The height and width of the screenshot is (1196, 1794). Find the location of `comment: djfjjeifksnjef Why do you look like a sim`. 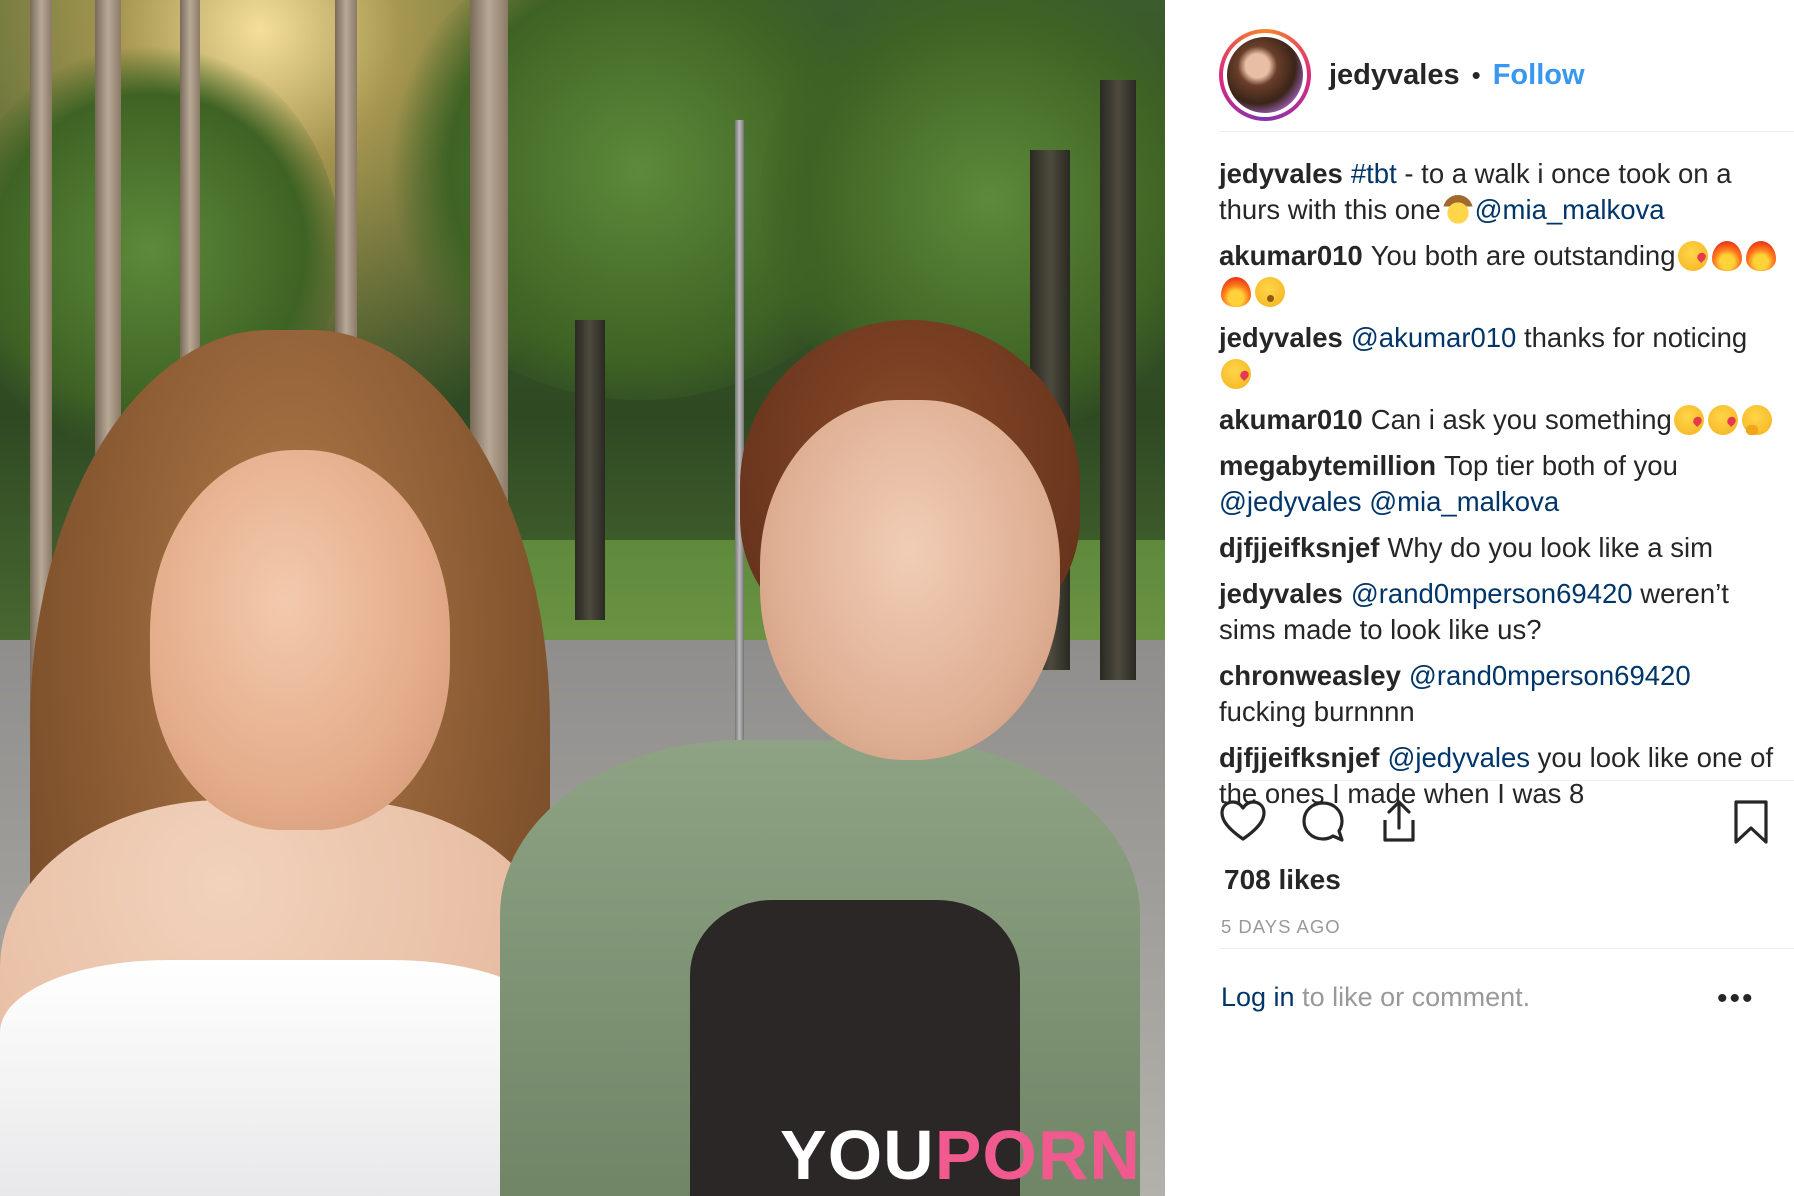

comment: djfjjeifksnjef Why do you look like a sim is located at coordinates (1499, 548).